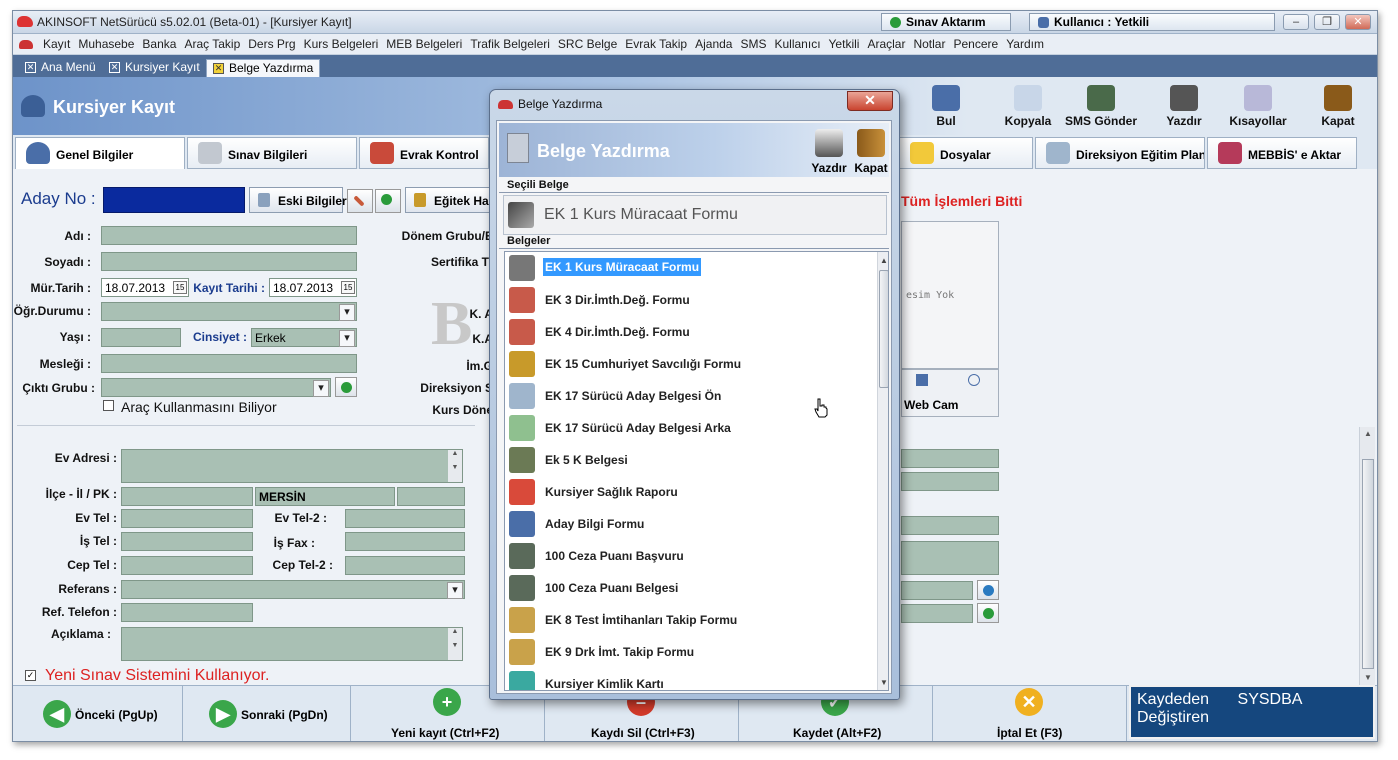 Image resolution: width=1398 pixels, height=760 pixels. I want to click on ilce-field, so click(187, 496).